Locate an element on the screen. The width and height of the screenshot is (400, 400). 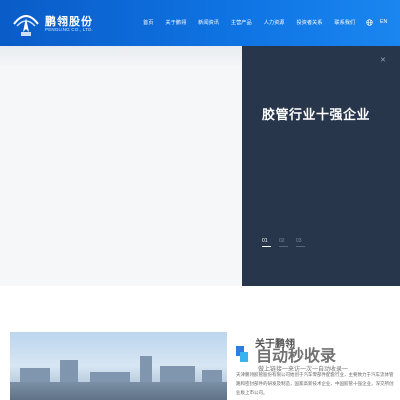
factory-photo is located at coordinates (118, 366).